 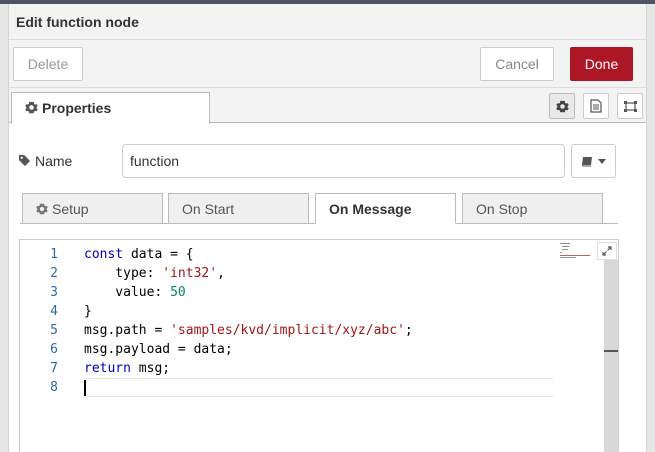 What do you see at coordinates (602, 161) in the screenshot?
I see `caret-down-icon` at bounding box center [602, 161].